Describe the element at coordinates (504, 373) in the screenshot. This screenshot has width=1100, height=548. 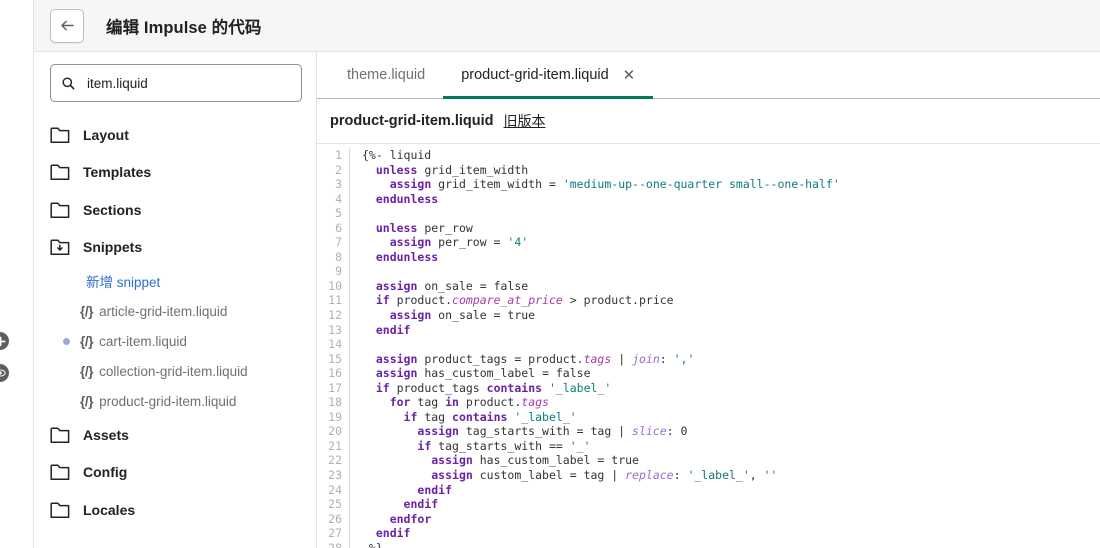
I see `code-token: has_custom_label = false` at that location.